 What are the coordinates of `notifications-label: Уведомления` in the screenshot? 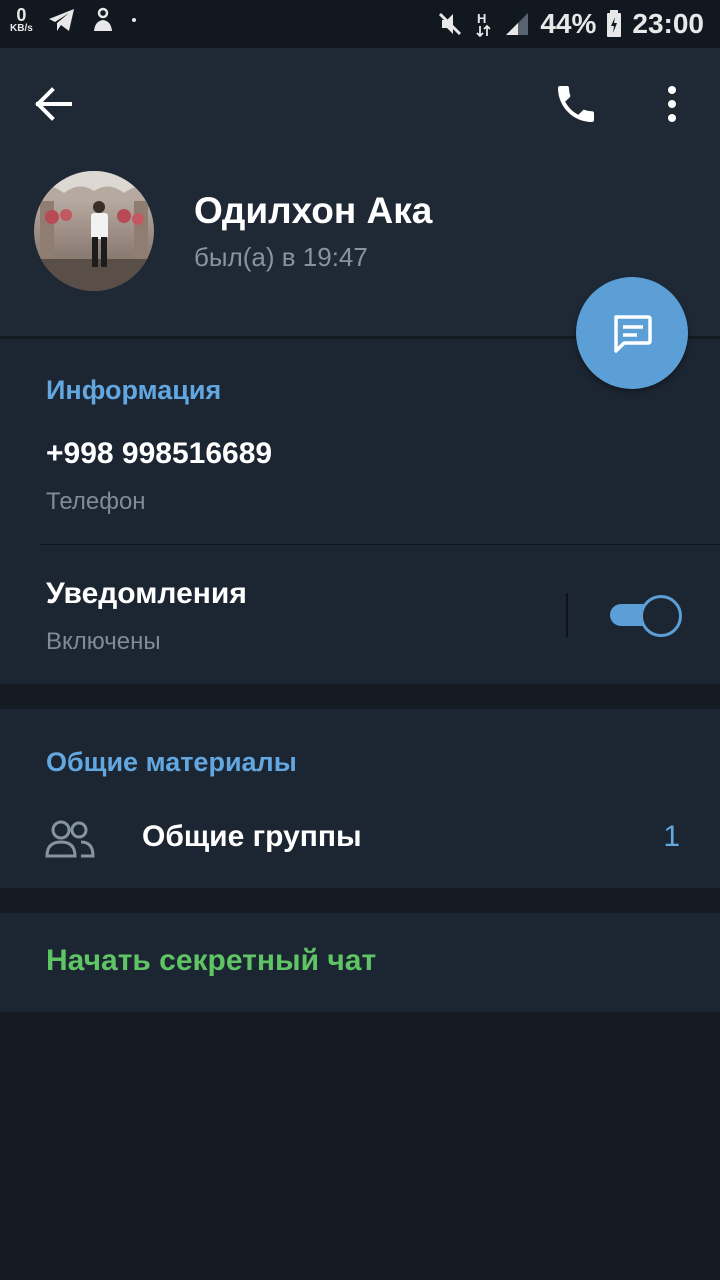 It's located at (146, 594).